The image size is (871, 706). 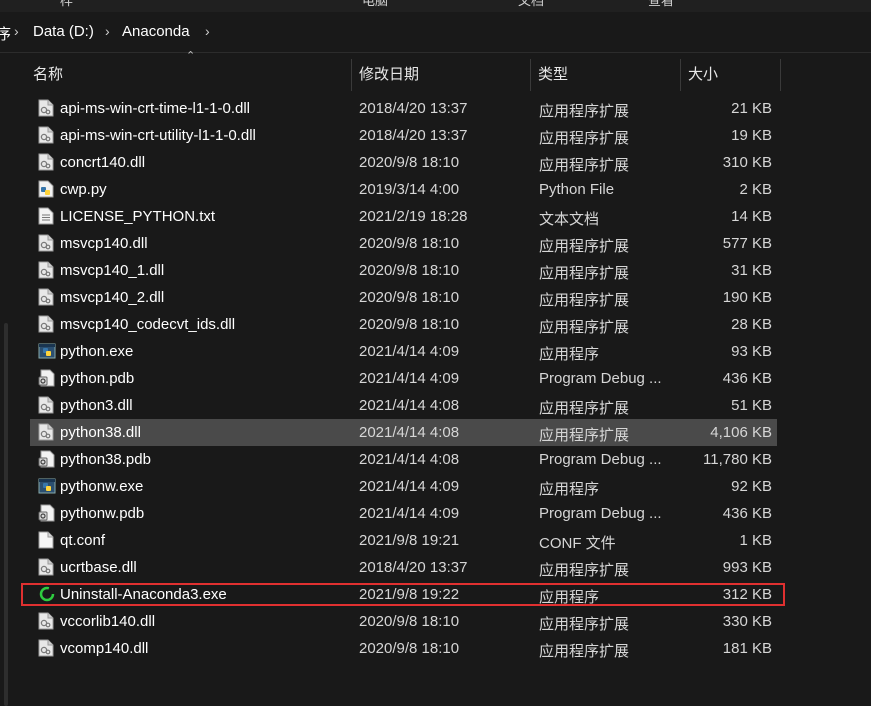 I want to click on file-row: msvcp140_1.dll 2020/9/8 18:10 应用程序扩展 31 KB, so click(x=403, y=270).